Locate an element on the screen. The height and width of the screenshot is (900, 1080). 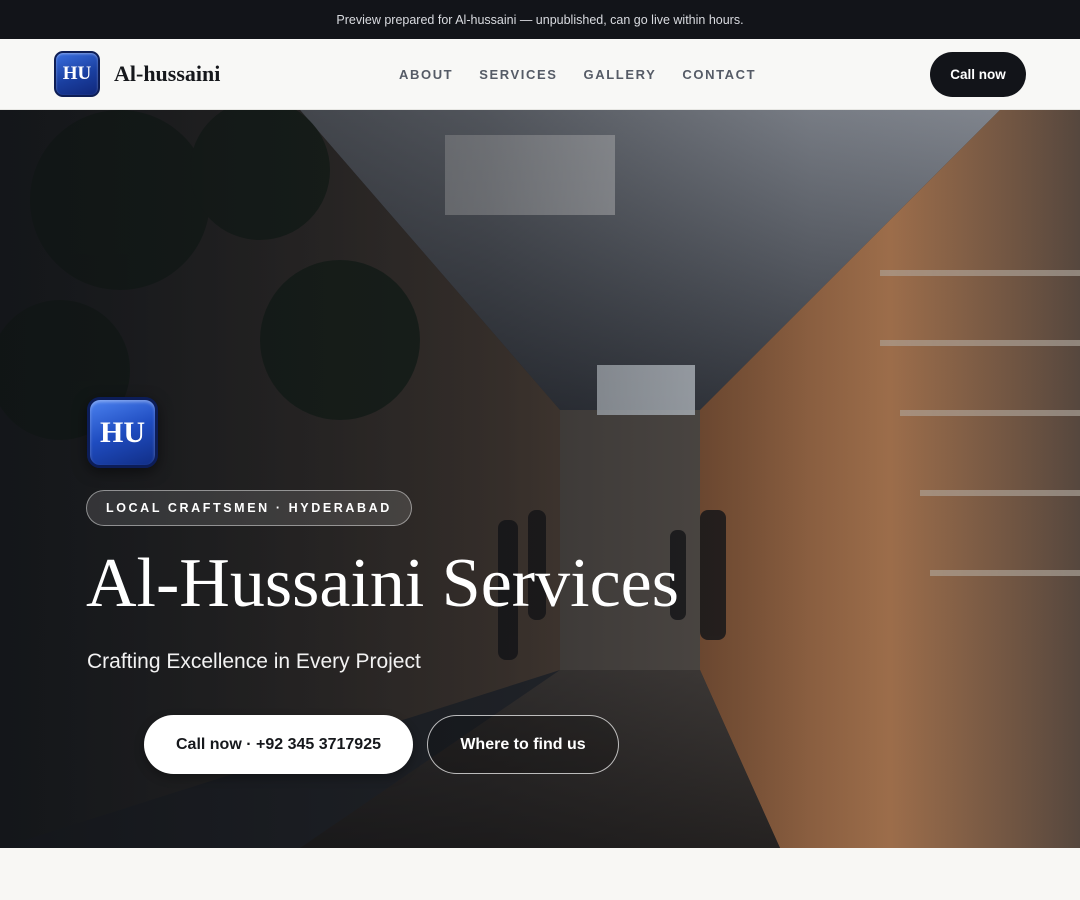
brand-logo: HU is located at coordinates (77, 74).